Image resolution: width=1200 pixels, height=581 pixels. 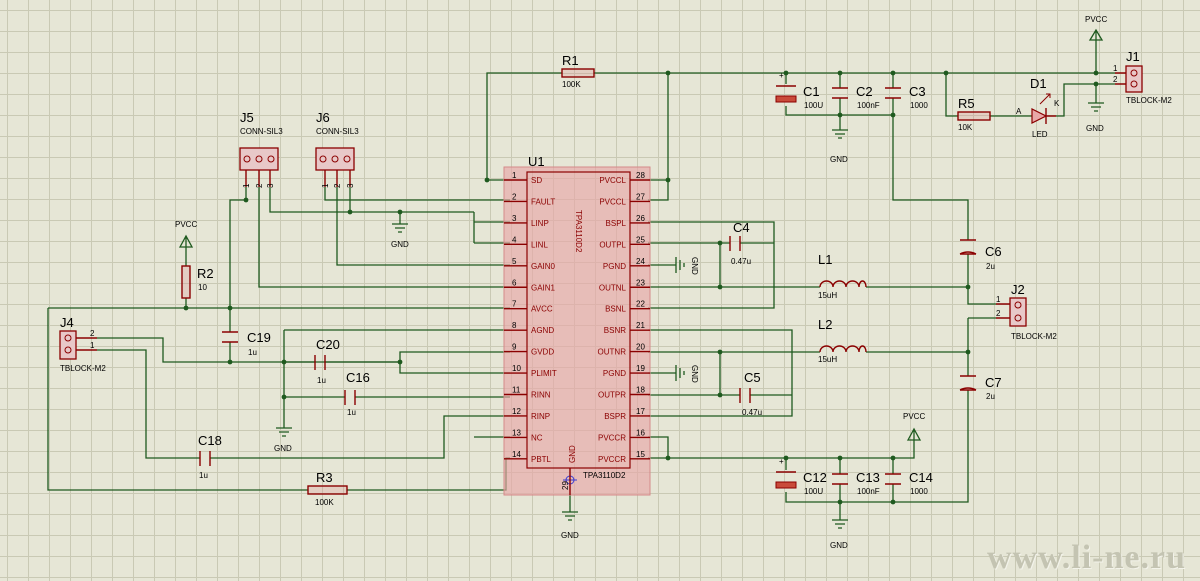 I want to click on capacitor-c16: C16 1u, so click(x=357, y=393).